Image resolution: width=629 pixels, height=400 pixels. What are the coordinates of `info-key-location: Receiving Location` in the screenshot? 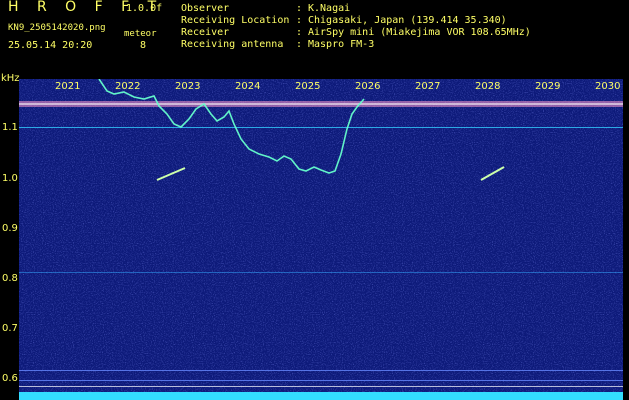 It's located at (235, 20).